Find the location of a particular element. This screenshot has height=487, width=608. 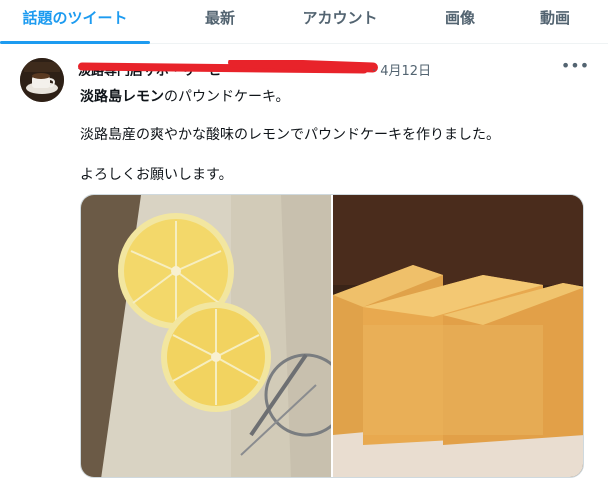

tweet-text-line-2: 淡路島産の爽やかな酸味のレモンでパウンドケーキを作りました。 is located at coordinates (290, 135).